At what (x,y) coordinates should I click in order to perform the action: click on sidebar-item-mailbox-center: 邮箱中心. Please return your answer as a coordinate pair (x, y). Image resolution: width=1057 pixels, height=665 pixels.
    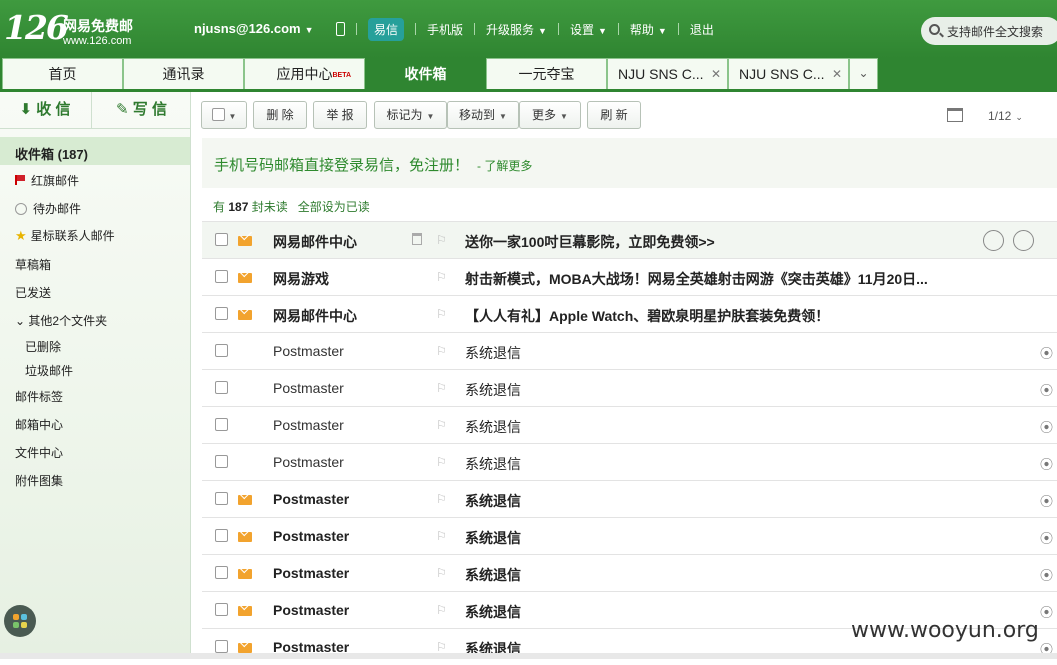
    Looking at the image, I should click on (39, 424).